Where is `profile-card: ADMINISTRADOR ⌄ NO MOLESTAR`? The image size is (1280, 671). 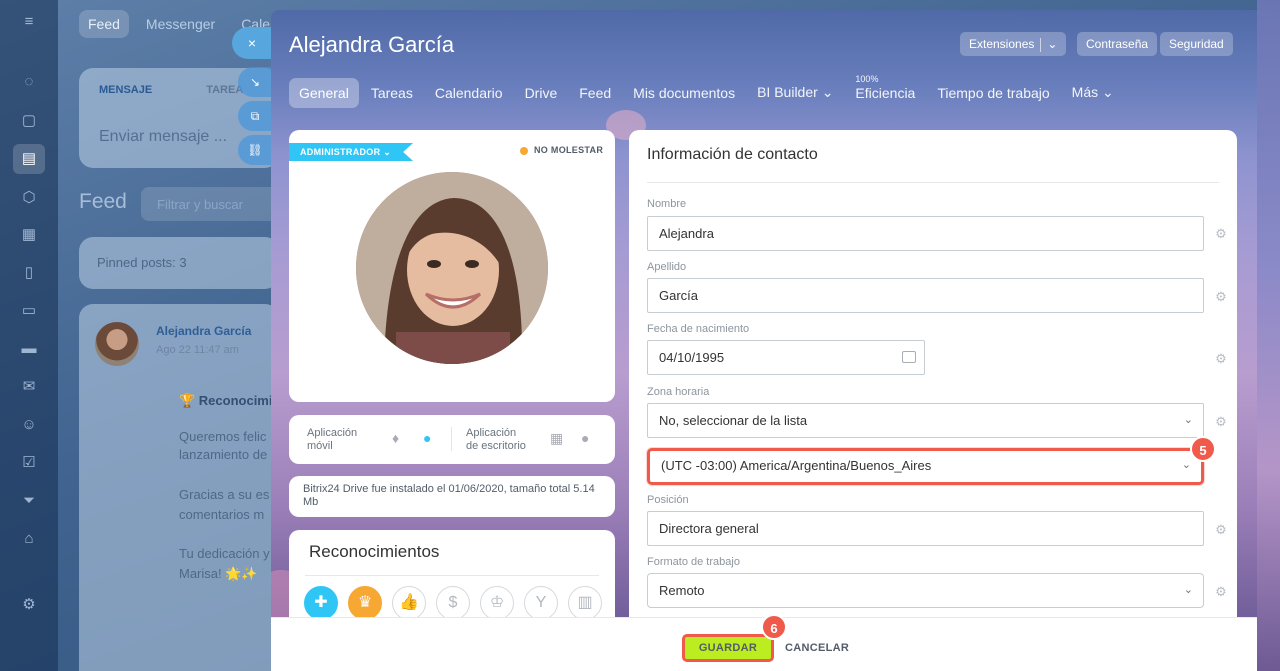 profile-card: ADMINISTRADOR ⌄ NO MOLESTAR is located at coordinates (452, 266).